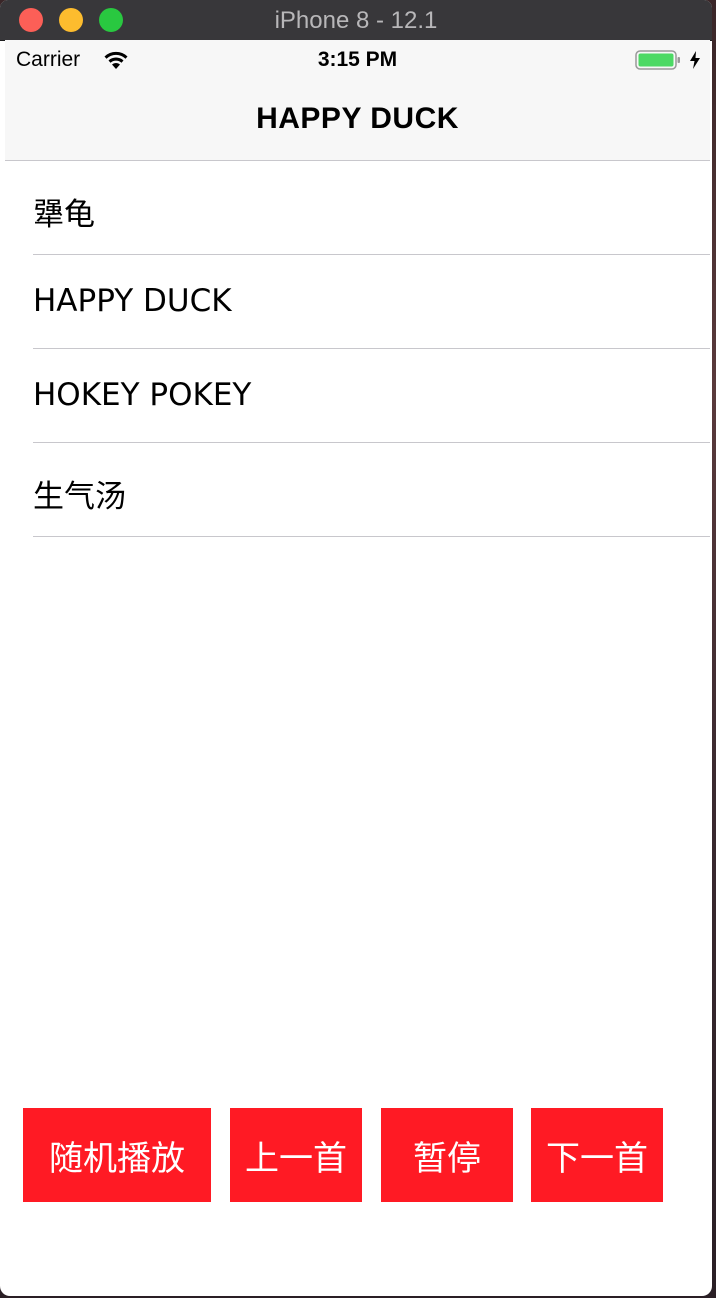 Image resolution: width=716 pixels, height=1298 pixels. What do you see at coordinates (357, 396) in the screenshot?
I see `song-row-3: HOKEY POKEY` at bounding box center [357, 396].